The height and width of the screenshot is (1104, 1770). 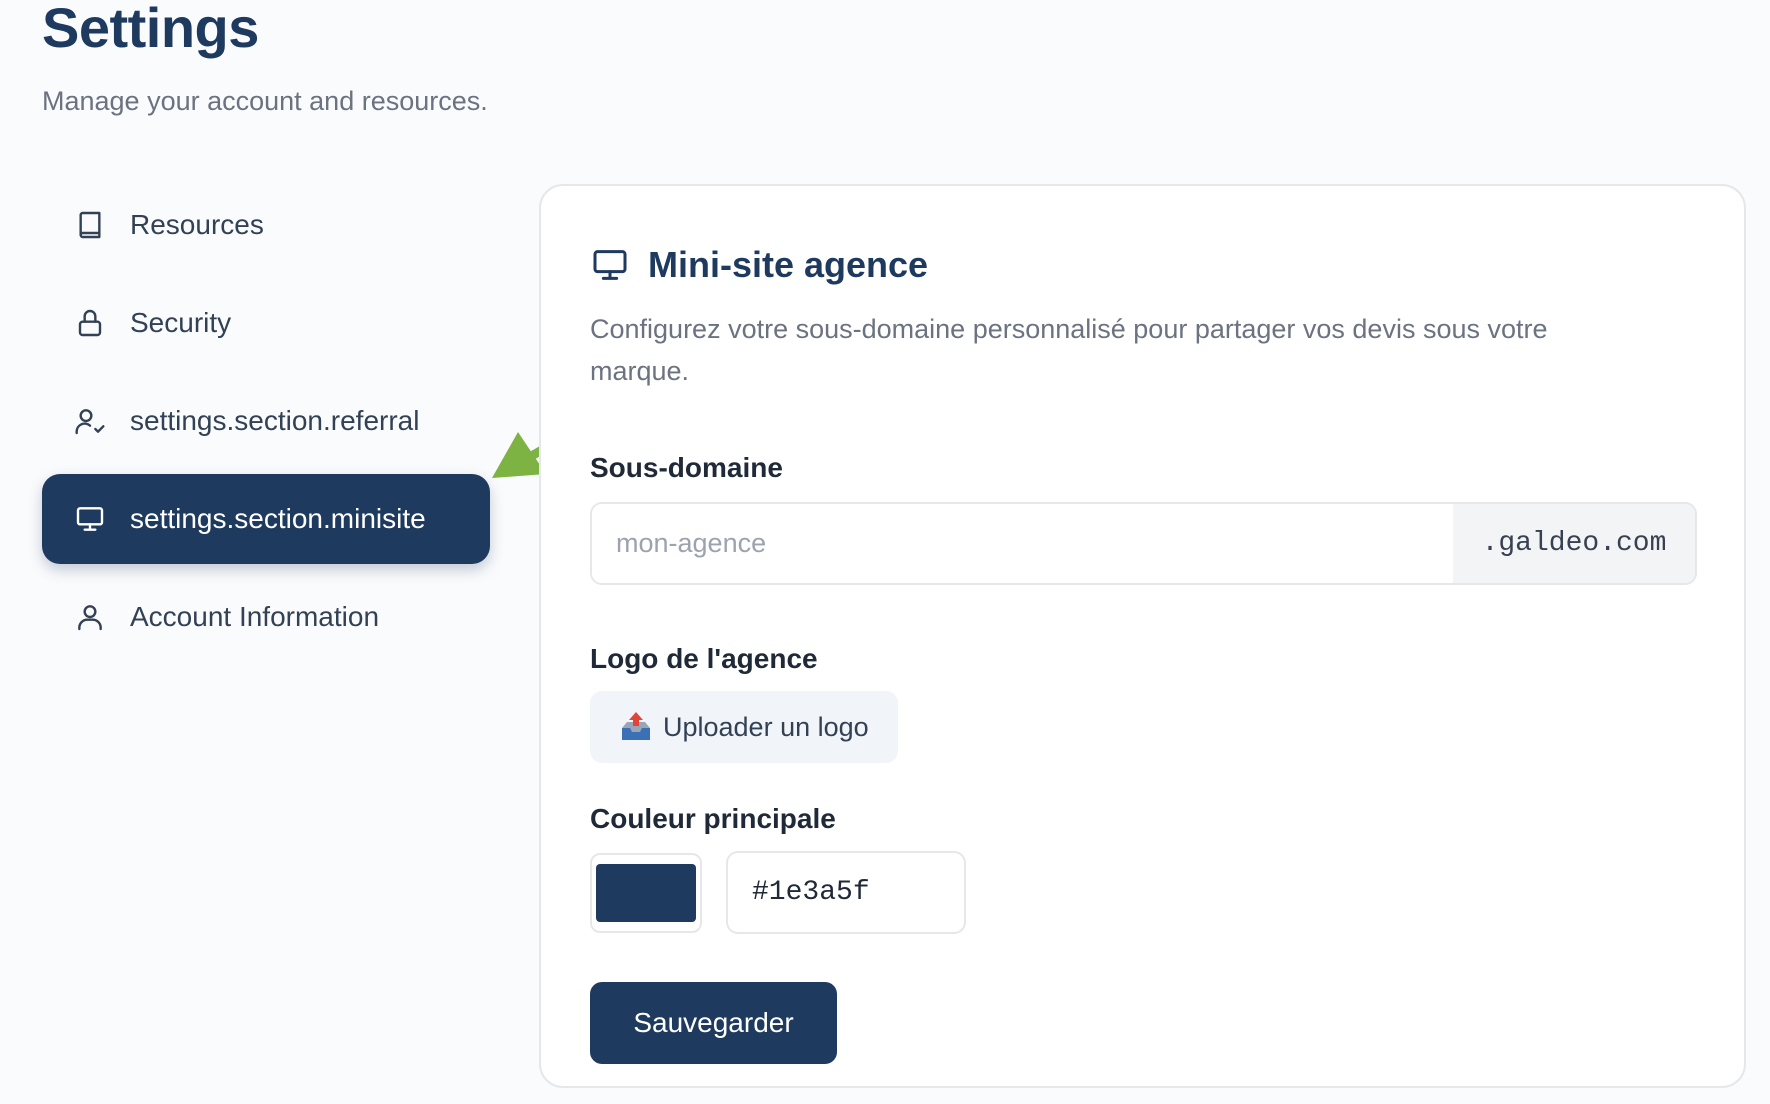 I want to click on book-icon, so click(x=90, y=225).